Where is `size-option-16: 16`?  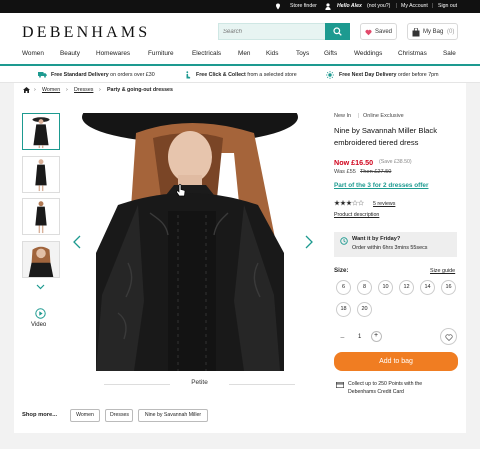 size-option-16: 16 is located at coordinates (448, 287).